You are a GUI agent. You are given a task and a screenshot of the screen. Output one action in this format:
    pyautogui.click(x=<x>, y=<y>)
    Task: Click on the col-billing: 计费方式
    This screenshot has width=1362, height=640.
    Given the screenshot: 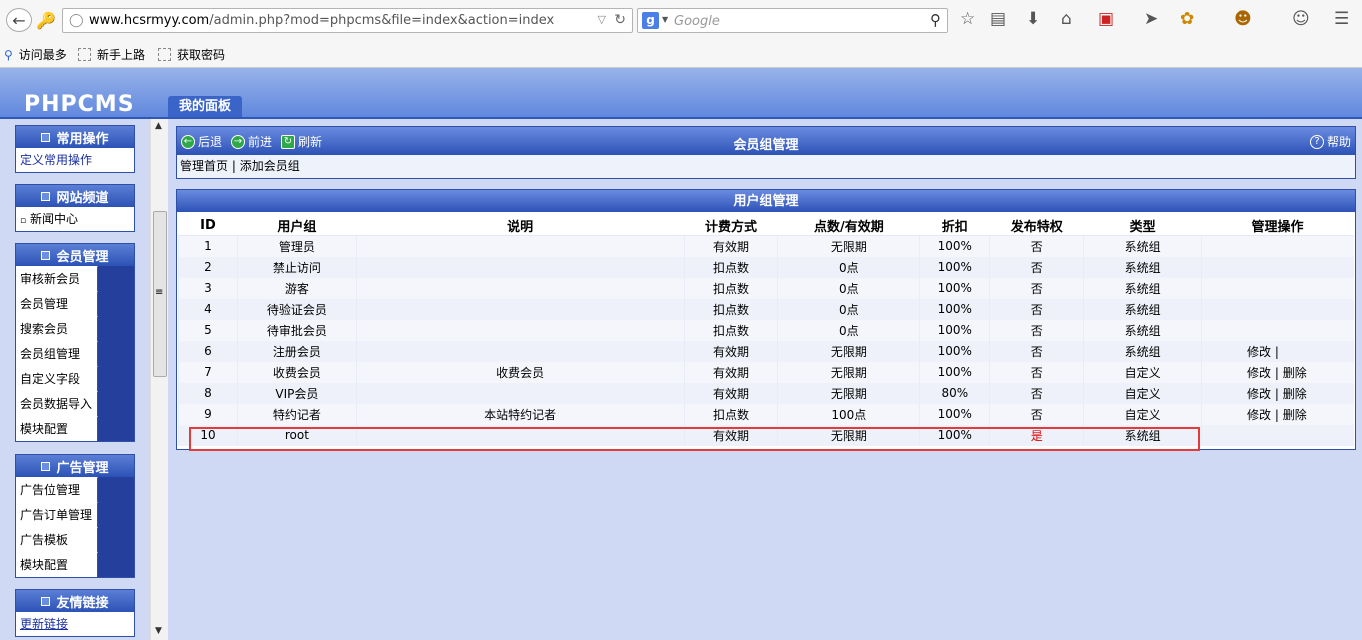 What is the action you would take?
    pyautogui.click(x=731, y=225)
    